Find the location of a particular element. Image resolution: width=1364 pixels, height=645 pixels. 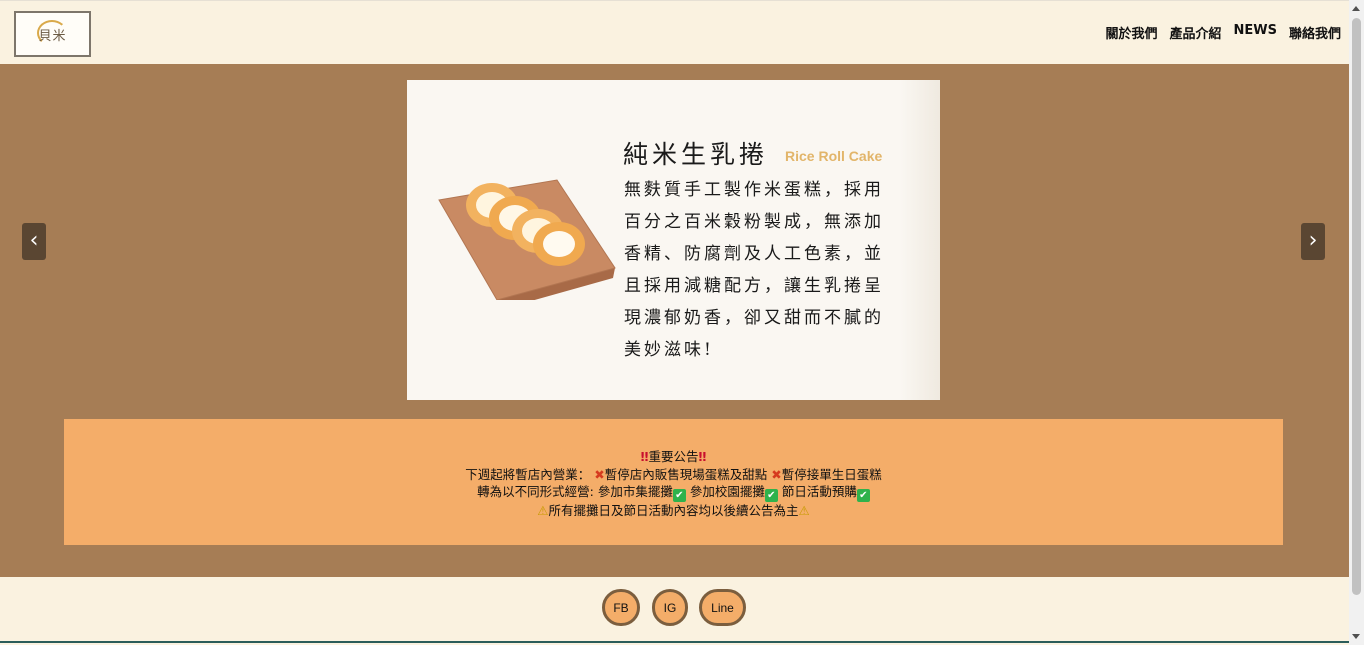

slide-subtitle-en: Rice Roll Cake is located at coordinates (834, 156).